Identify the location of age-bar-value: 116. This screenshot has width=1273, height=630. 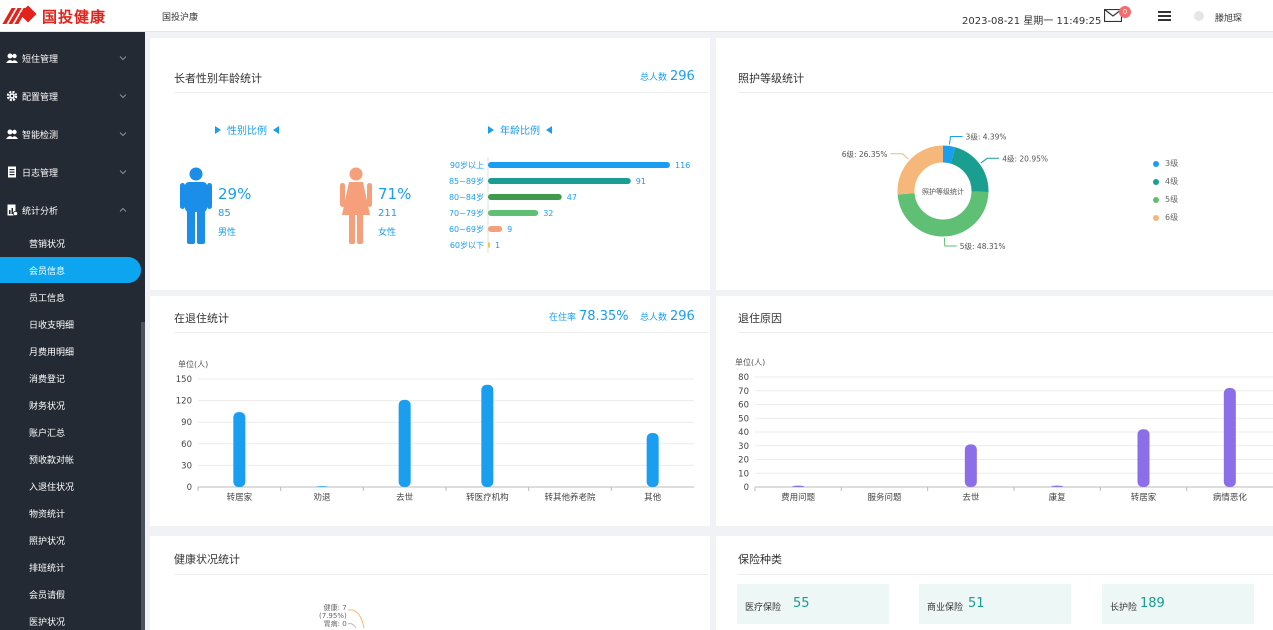
(682, 165).